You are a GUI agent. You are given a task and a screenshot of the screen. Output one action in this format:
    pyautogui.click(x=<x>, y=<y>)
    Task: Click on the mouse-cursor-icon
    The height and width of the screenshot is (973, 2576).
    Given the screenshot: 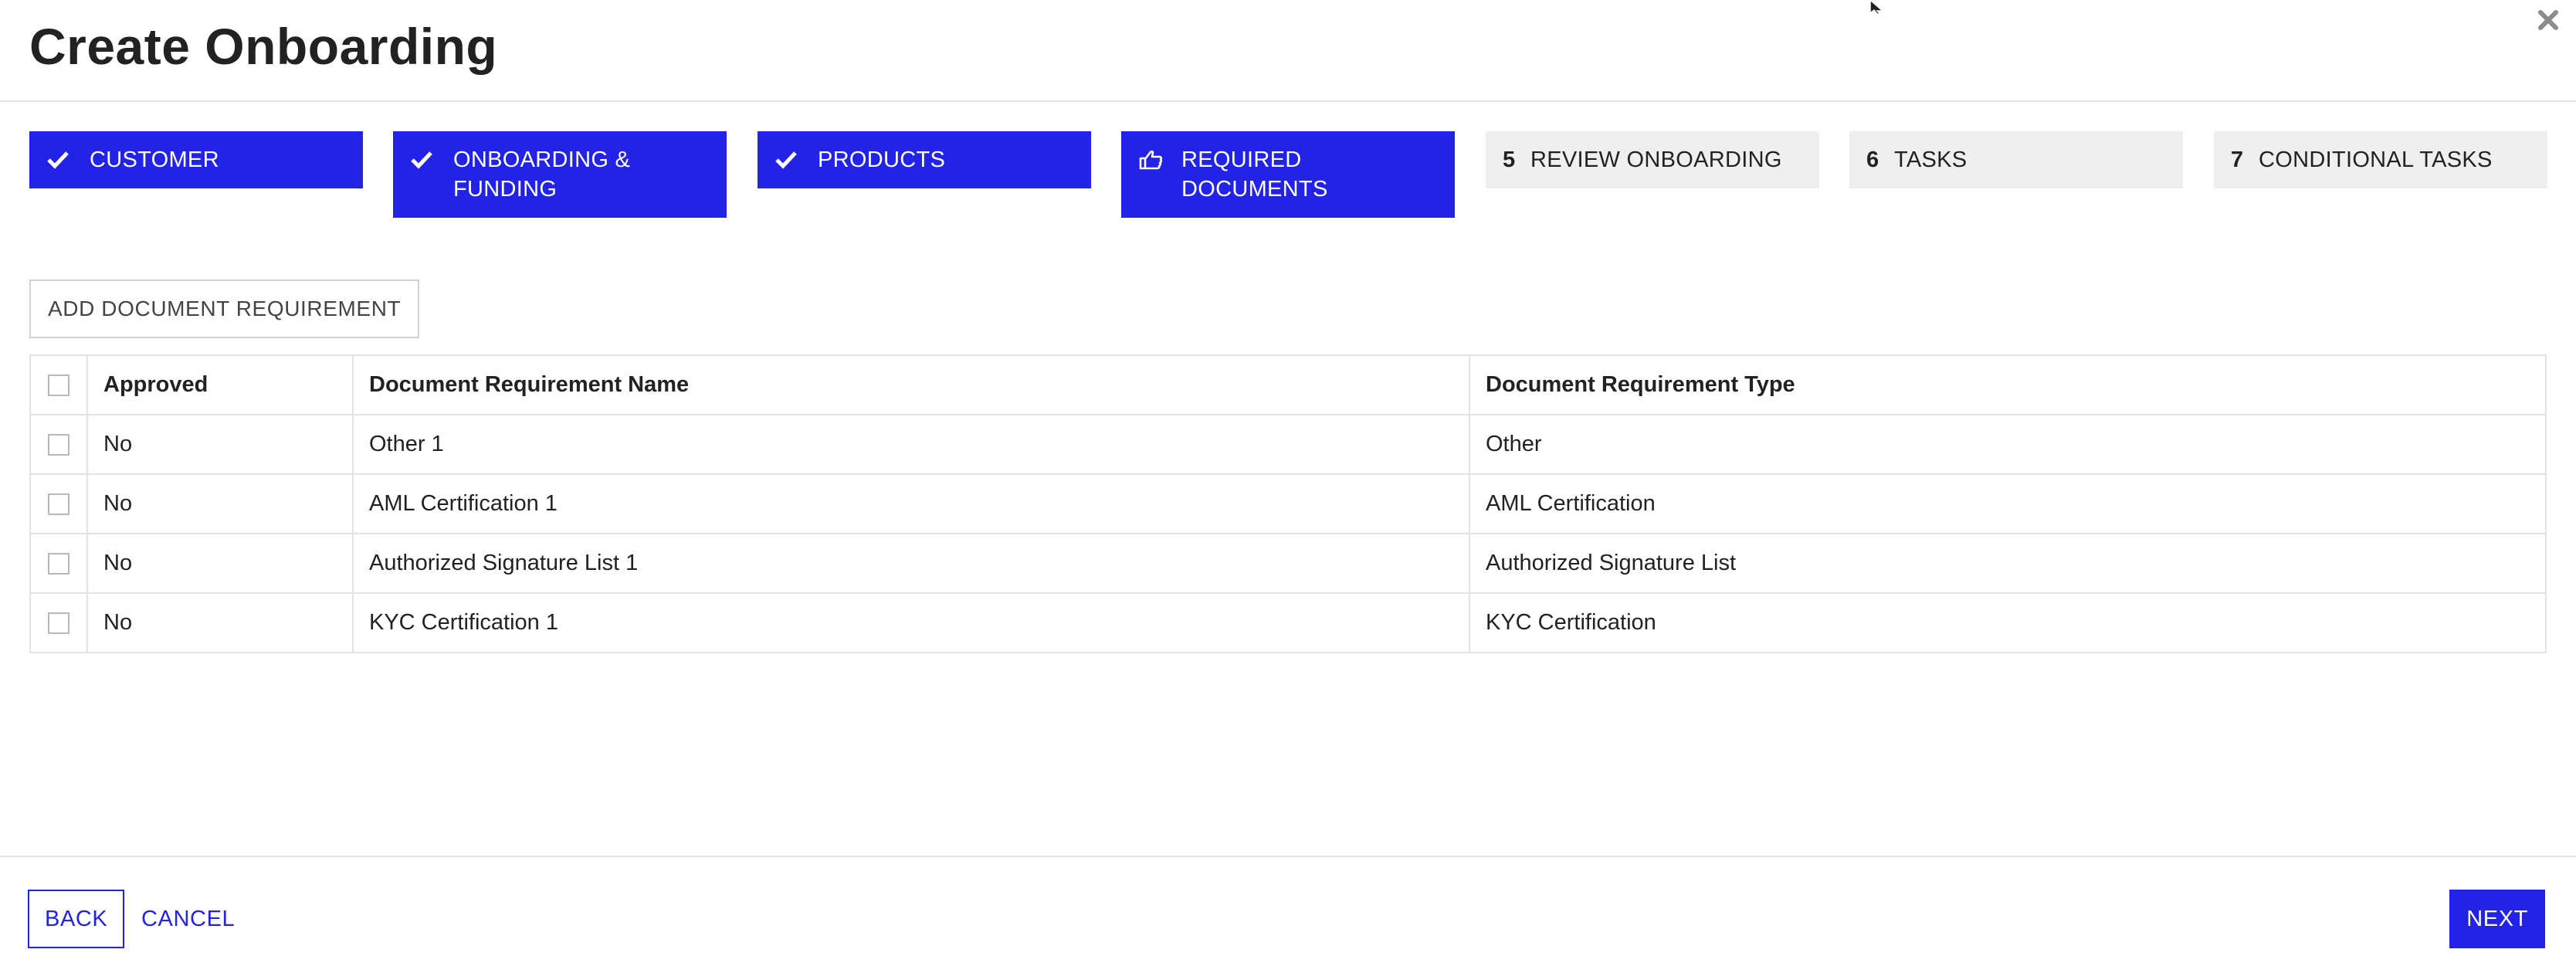 What is the action you would take?
    pyautogui.click(x=1876, y=7)
    